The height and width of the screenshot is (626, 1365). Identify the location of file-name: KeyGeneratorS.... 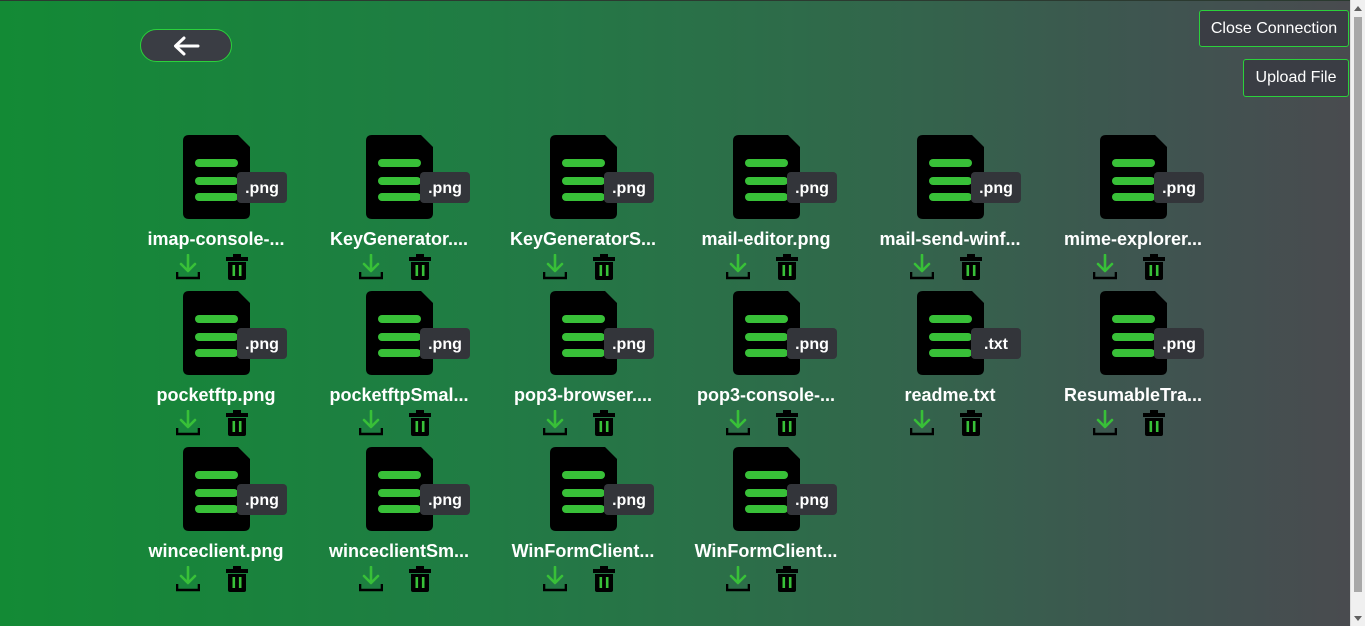
(583, 239).